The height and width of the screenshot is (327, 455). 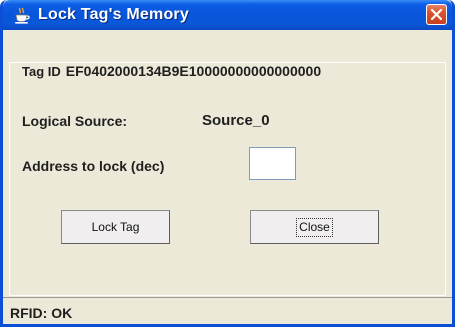 I want to click on close-icon, so click(x=436, y=14).